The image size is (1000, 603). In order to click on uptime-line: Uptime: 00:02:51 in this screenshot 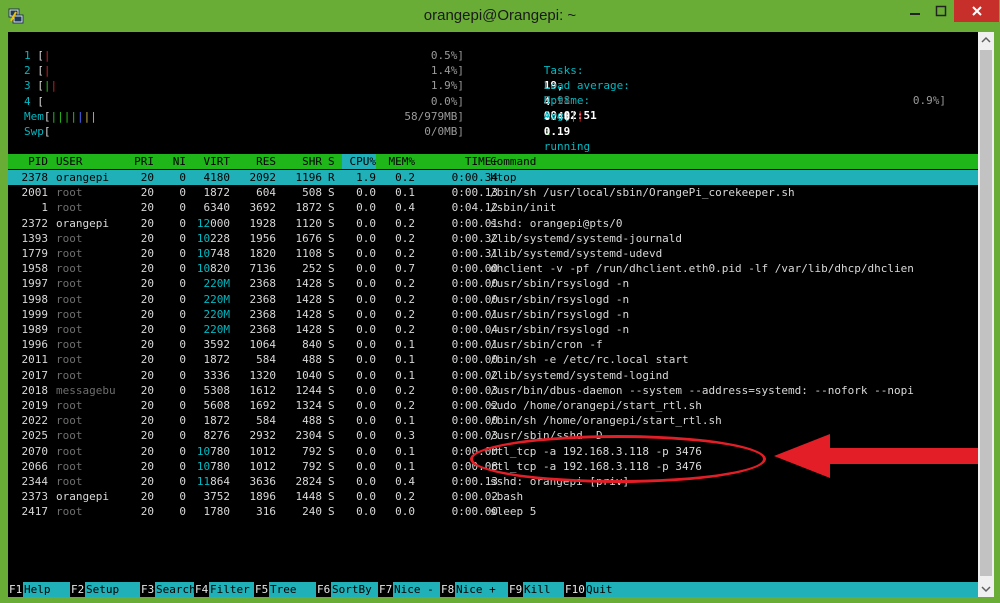, I will do `click(550, 100)`.